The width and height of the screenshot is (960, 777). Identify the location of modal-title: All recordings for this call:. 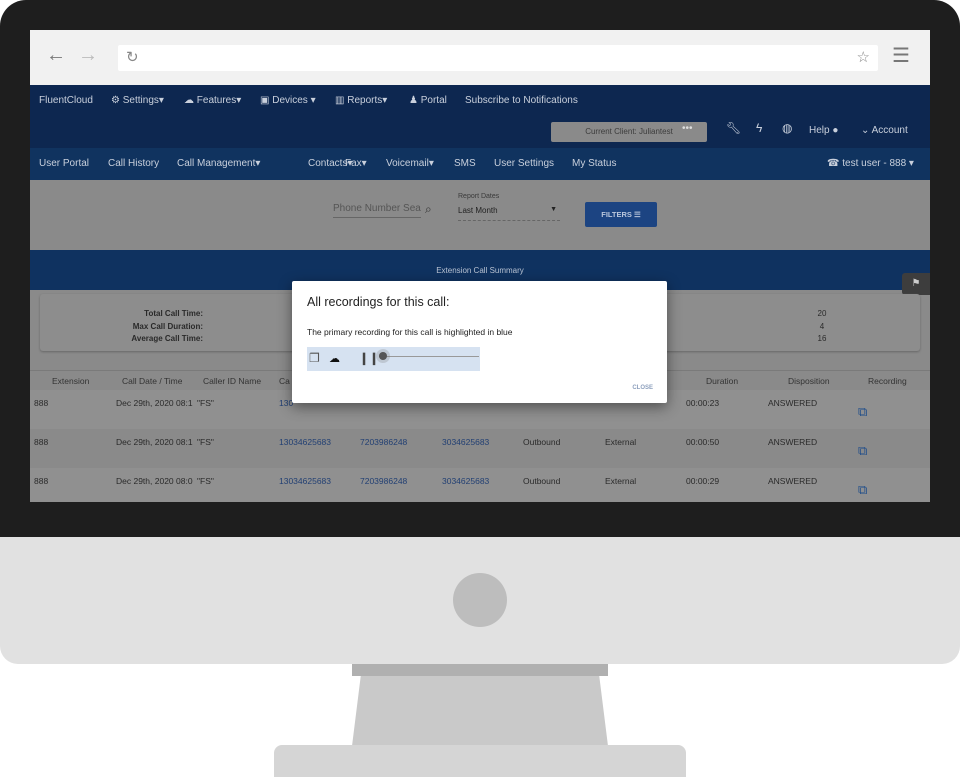
(378, 302).